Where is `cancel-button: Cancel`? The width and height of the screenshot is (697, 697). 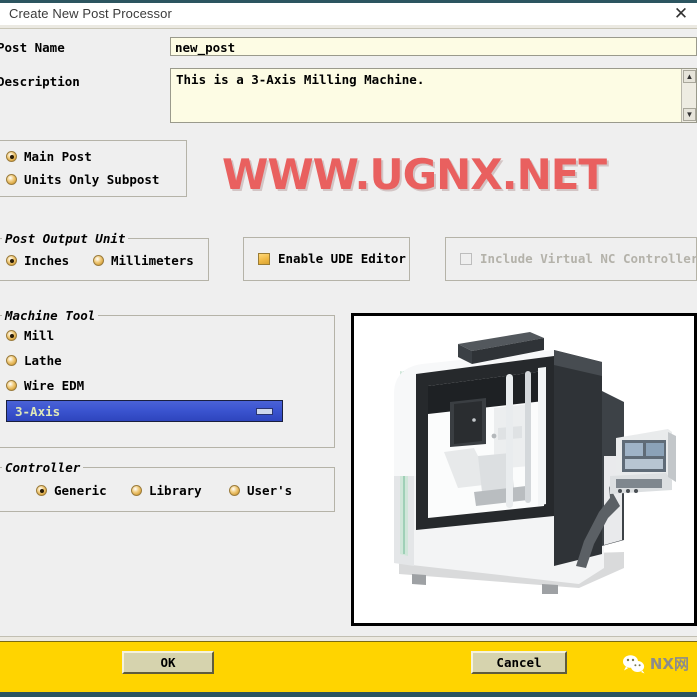
cancel-button: Cancel is located at coordinates (519, 662).